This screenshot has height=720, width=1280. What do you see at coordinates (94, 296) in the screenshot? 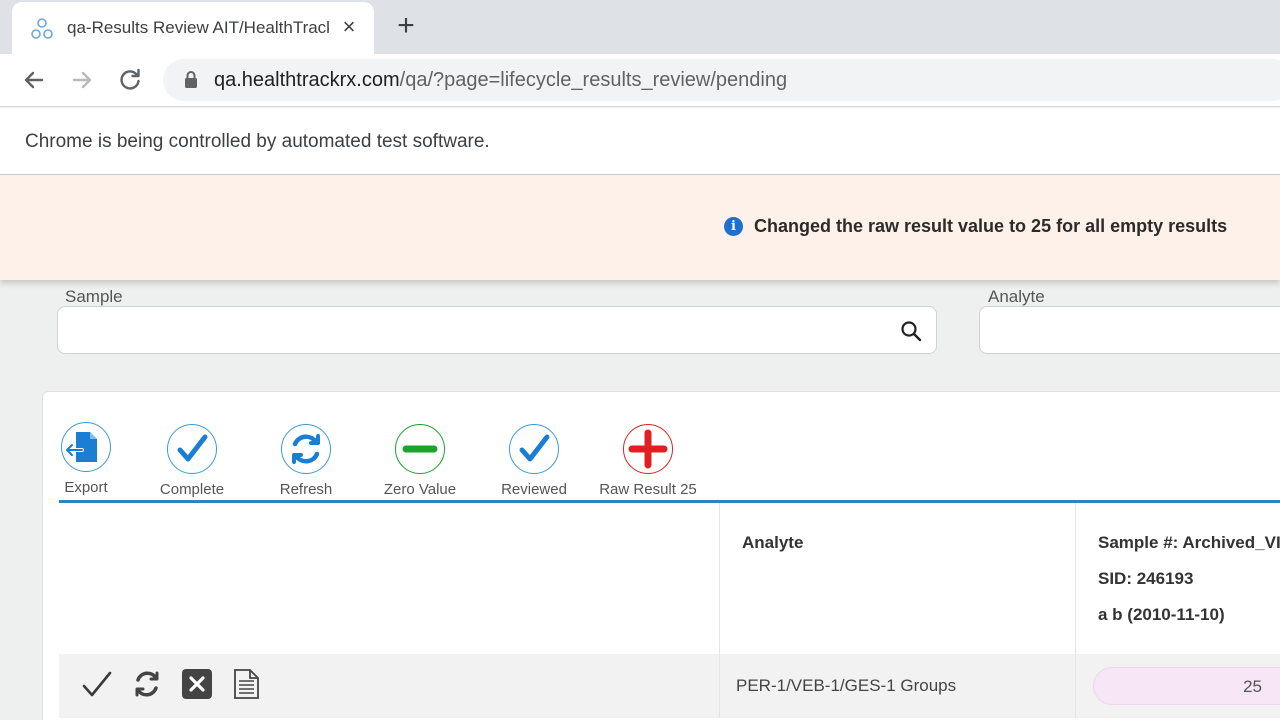
I see `sample-filter-label: Sample` at bounding box center [94, 296].